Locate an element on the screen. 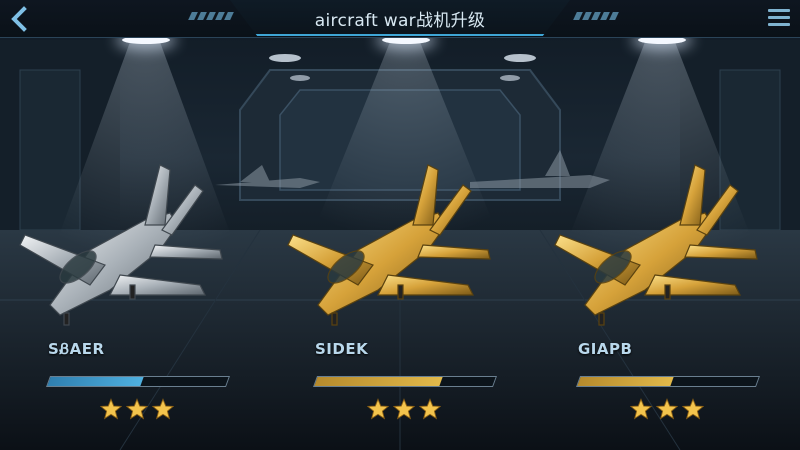  plane-name: GIAPB is located at coordinates (605, 349).